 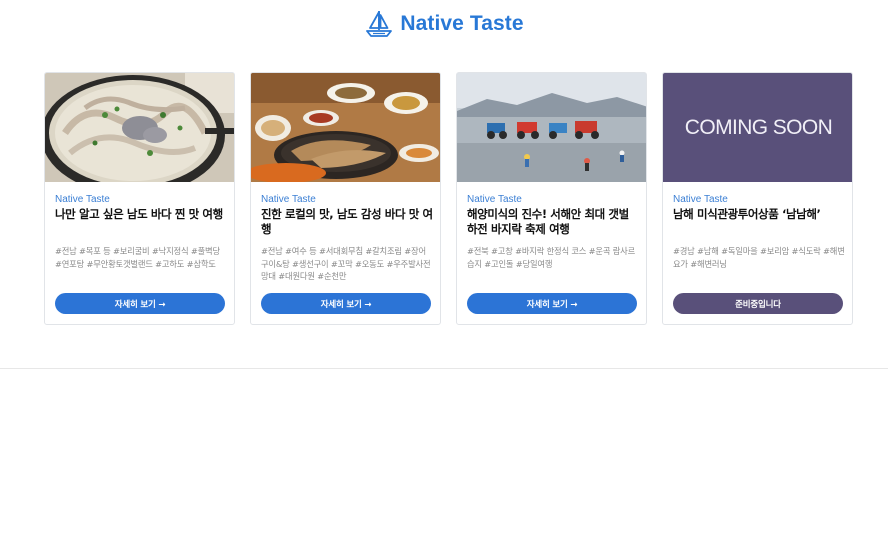 I want to click on card-title: 진한 로컬의 맛, 남도 감성 바다 맛 여행, so click(x=347, y=222).